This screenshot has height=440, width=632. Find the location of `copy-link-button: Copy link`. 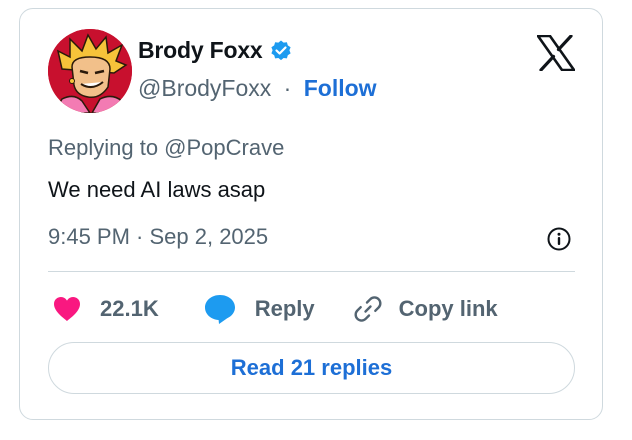

copy-link-button: Copy link is located at coordinates (425, 309).